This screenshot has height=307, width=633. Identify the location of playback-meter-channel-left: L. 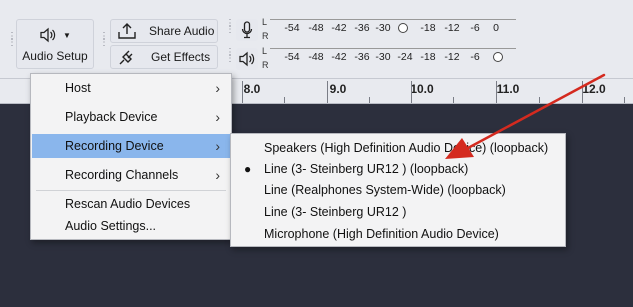
(265, 51).